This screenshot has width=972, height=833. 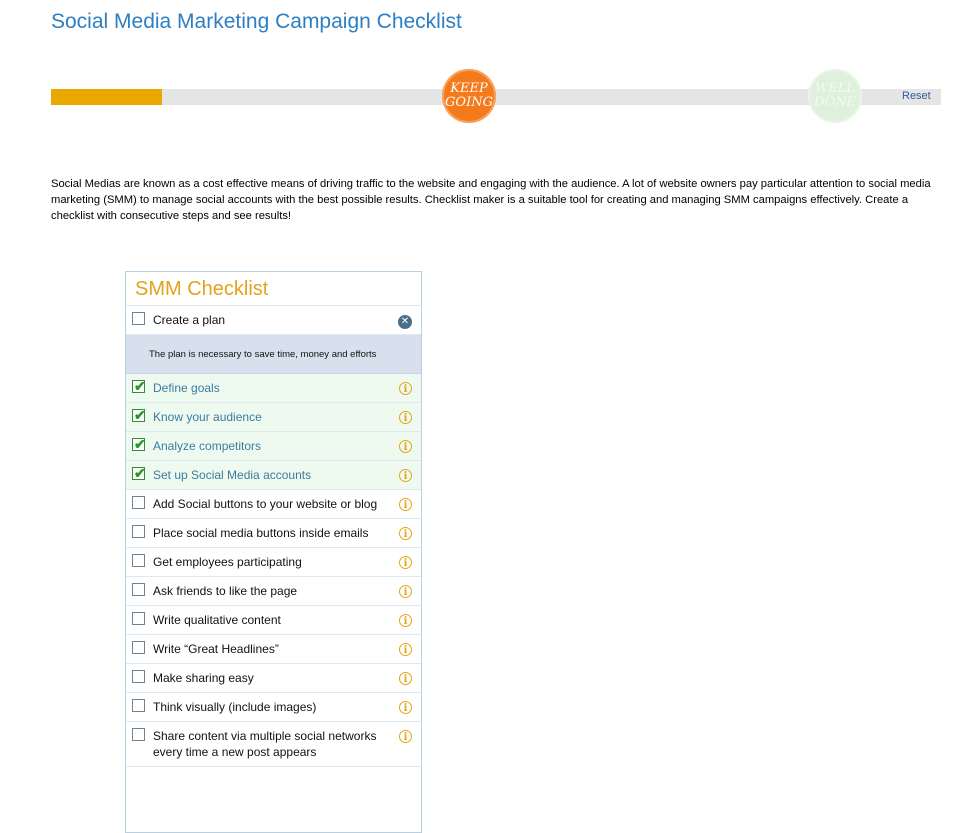 I want to click on checklist-item: Ask friends to like the page i, so click(x=273, y=591).